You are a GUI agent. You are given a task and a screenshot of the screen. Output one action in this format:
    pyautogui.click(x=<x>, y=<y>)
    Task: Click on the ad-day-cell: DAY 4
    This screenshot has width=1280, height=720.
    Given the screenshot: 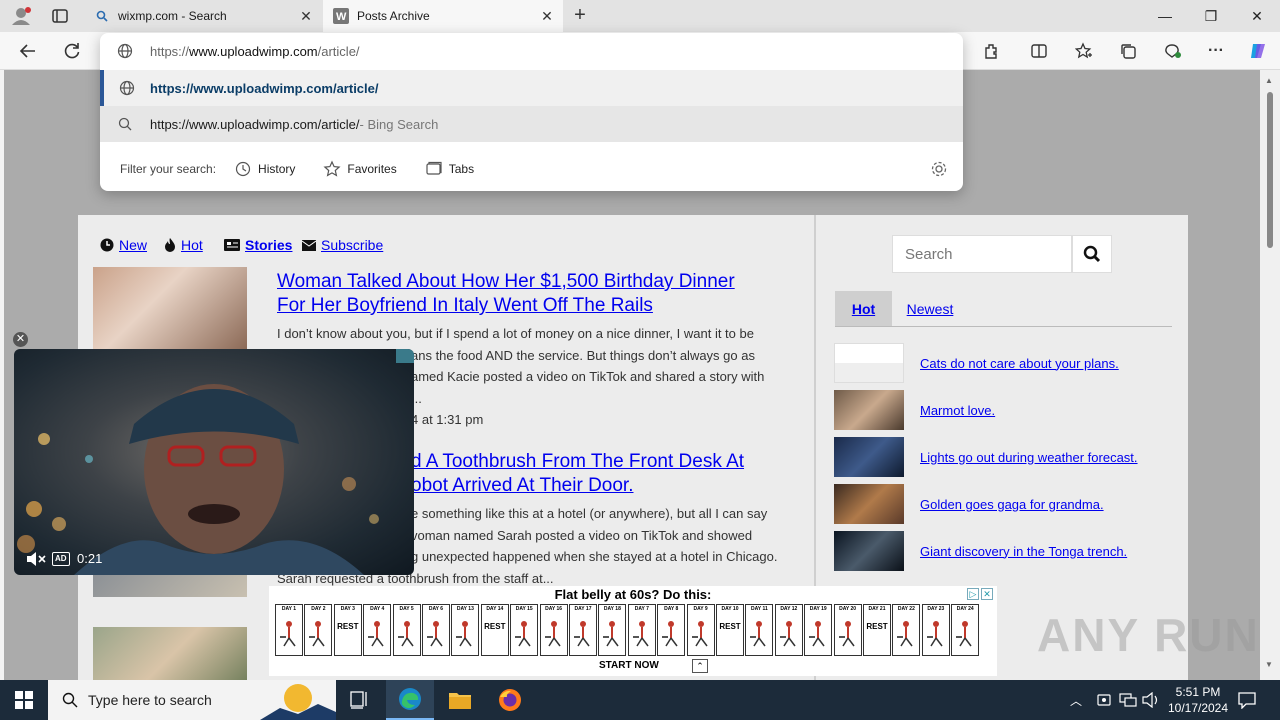 What is the action you would take?
    pyautogui.click(x=377, y=630)
    